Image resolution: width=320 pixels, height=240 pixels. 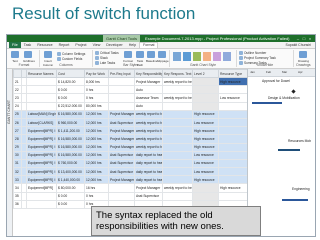 I want to click on table-cell: $ 14,820.00, so click(x=70, y=81).